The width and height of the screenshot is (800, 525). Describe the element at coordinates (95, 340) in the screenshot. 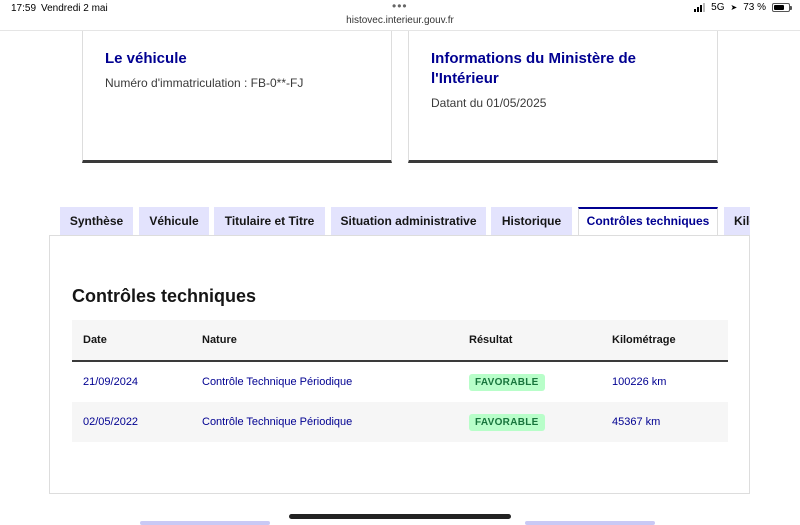

I see `header-date: Date` at that location.